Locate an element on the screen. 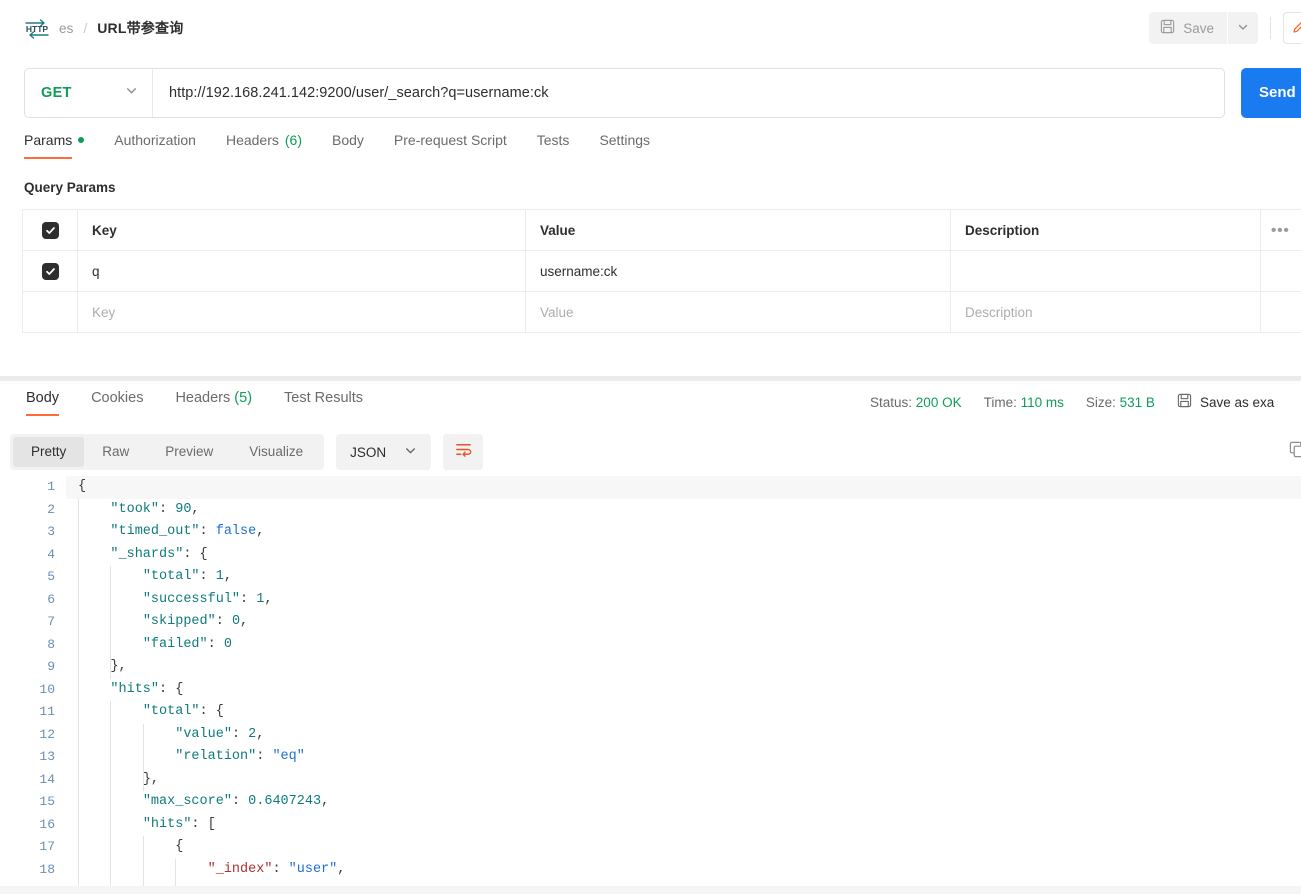 The height and width of the screenshot is (894, 1301). line-number: 1 is located at coordinates (51, 486).